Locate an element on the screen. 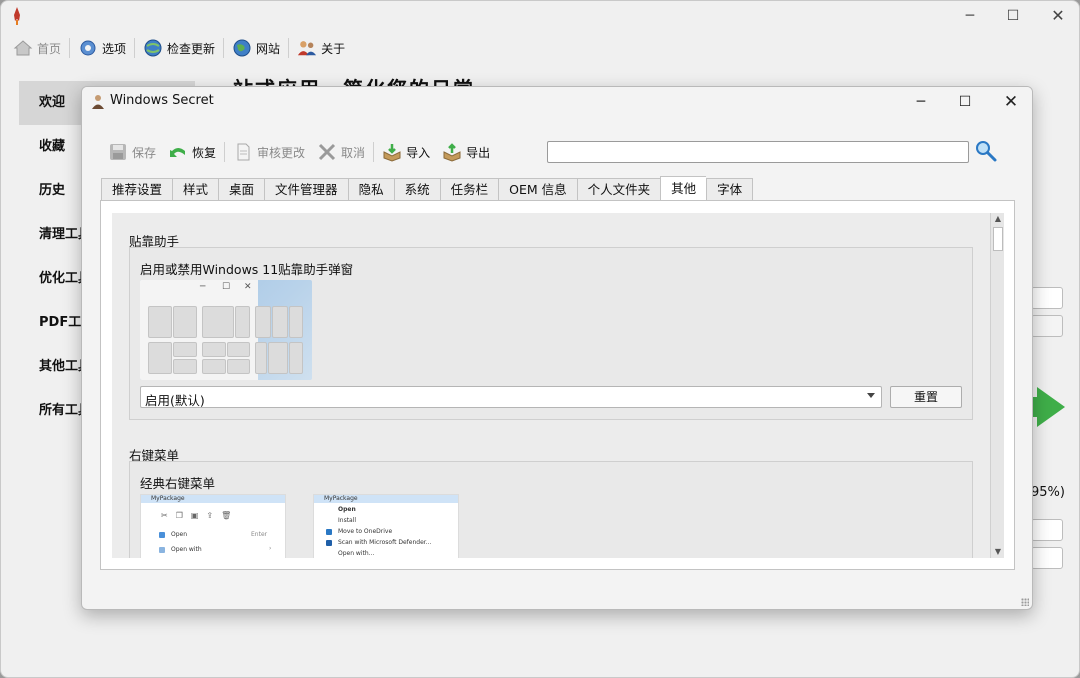 The image size is (1080, 678). cancel-label: 取消 is located at coordinates (353, 152).